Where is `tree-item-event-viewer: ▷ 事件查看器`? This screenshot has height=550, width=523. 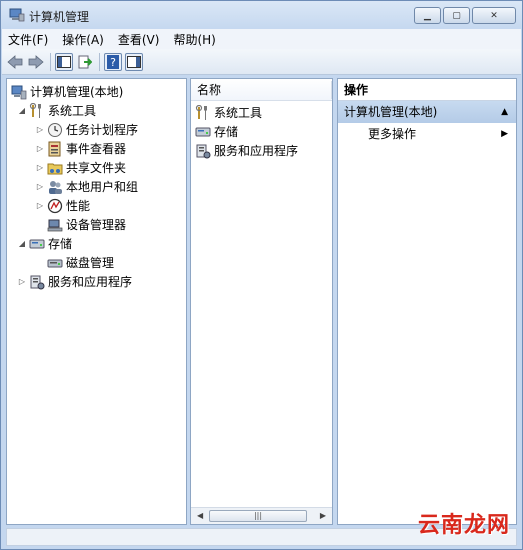
tree-item-event-viewer: ▷ 事件查看器 is located at coordinates (80, 148).